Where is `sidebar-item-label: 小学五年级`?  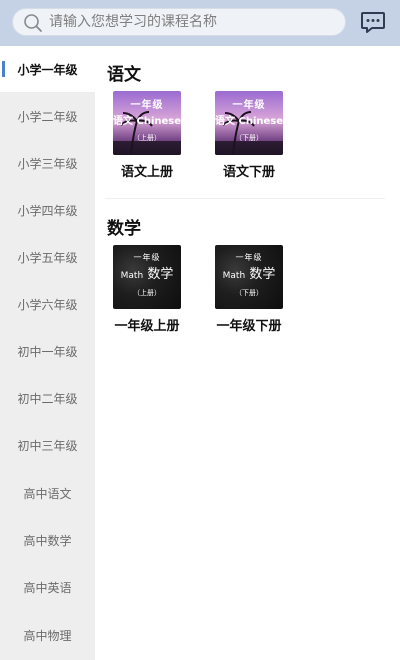
sidebar-item-label: 小学五年级 is located at coordinates (47, 257).